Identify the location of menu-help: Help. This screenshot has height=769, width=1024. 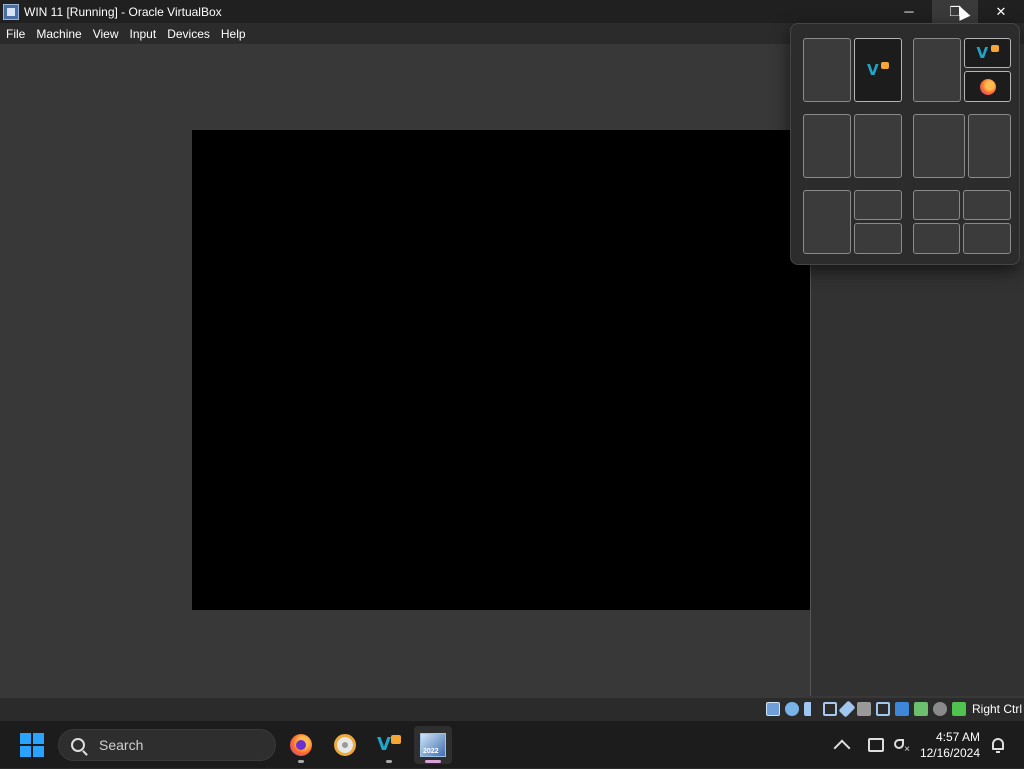
(233, 34).